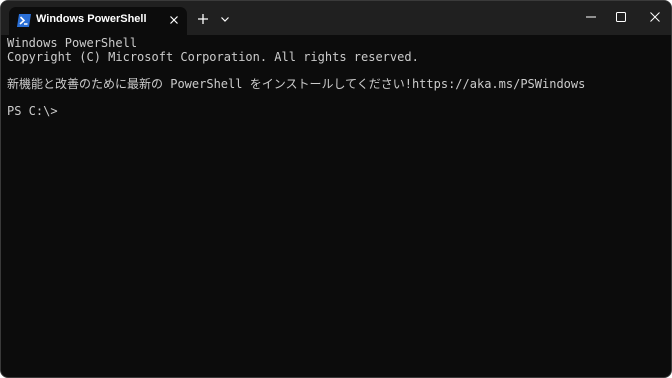  Describe the element at coordinates (203, 19) in the screenshot. I see `new-tab-plus-icon` at that location.